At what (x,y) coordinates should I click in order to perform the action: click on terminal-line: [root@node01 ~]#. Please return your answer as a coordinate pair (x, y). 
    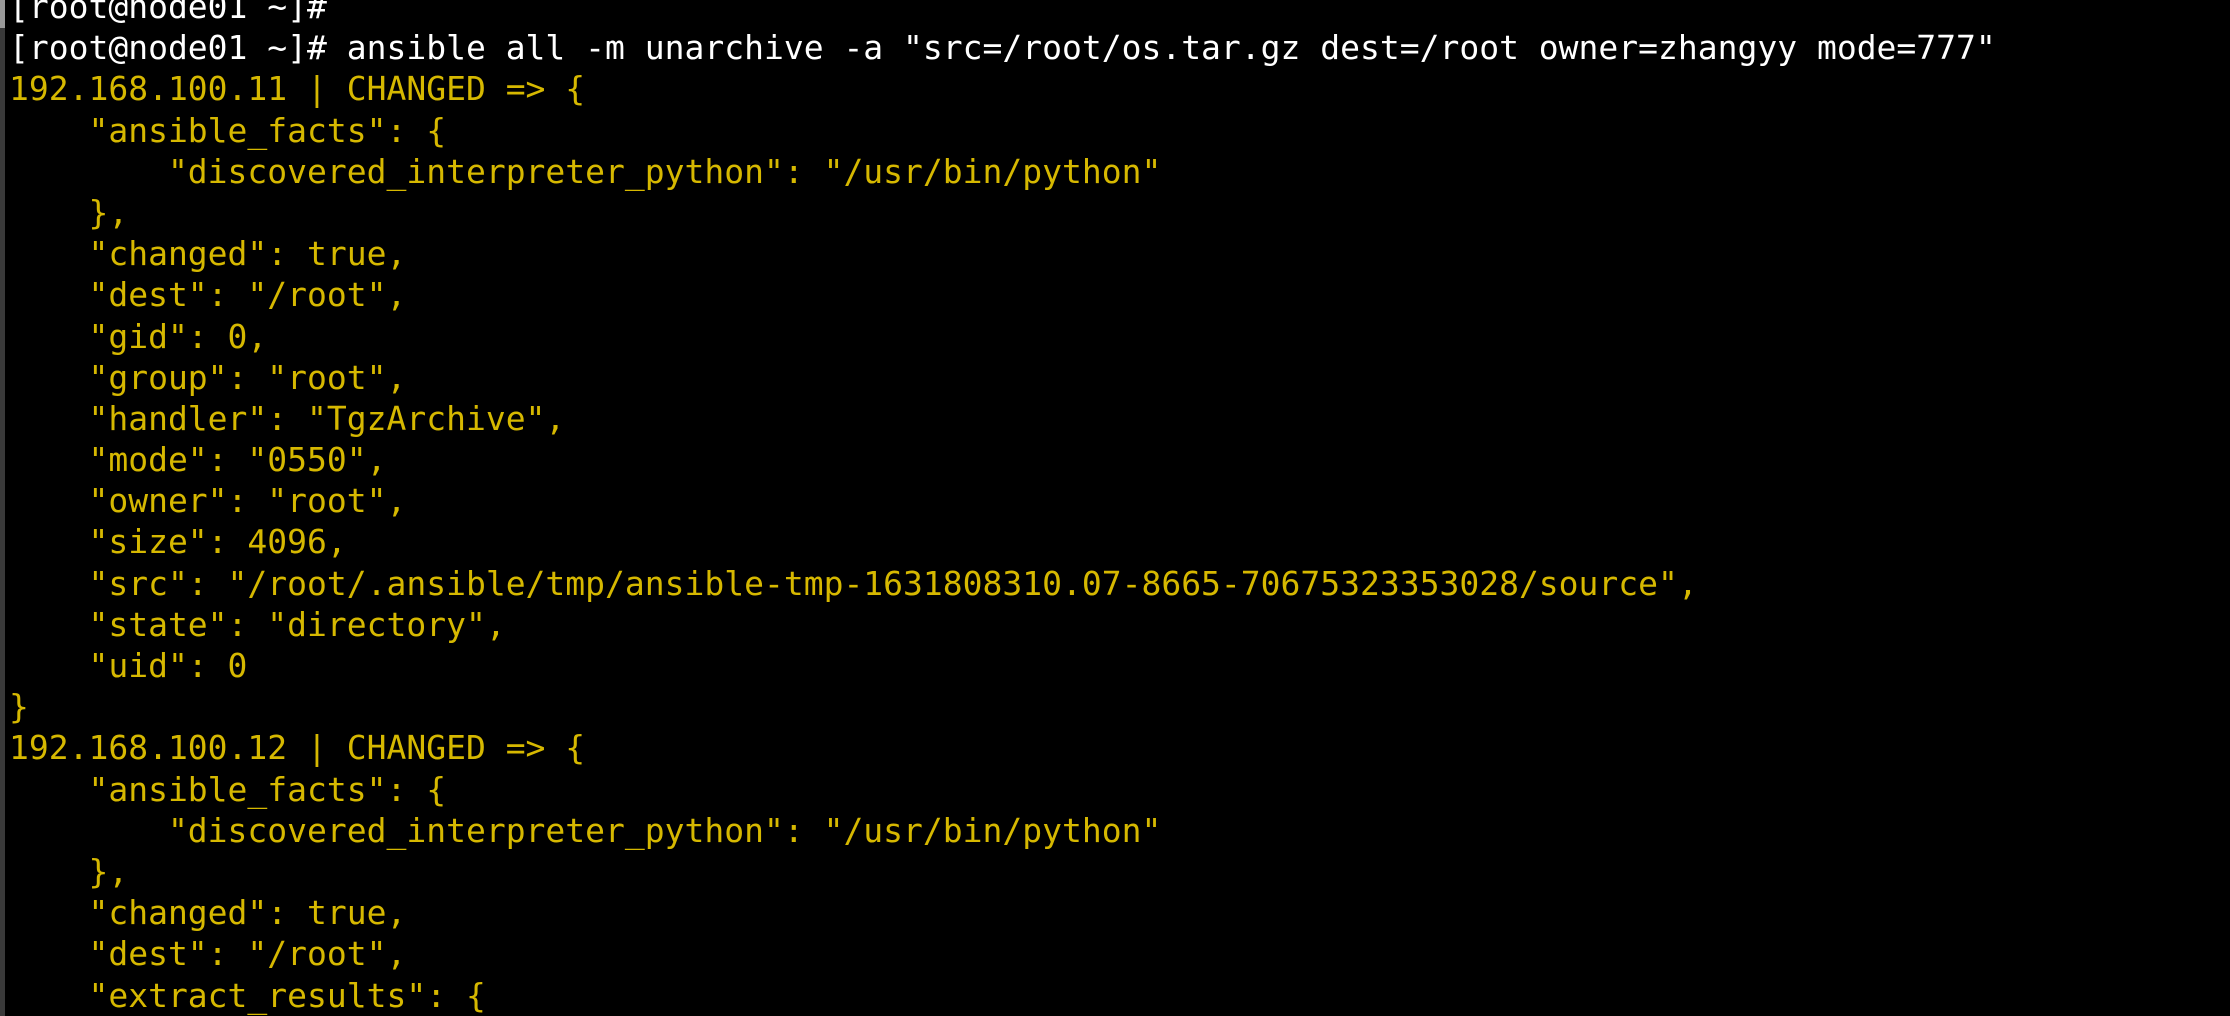
    Looking at the image, I should click on (168, 13).